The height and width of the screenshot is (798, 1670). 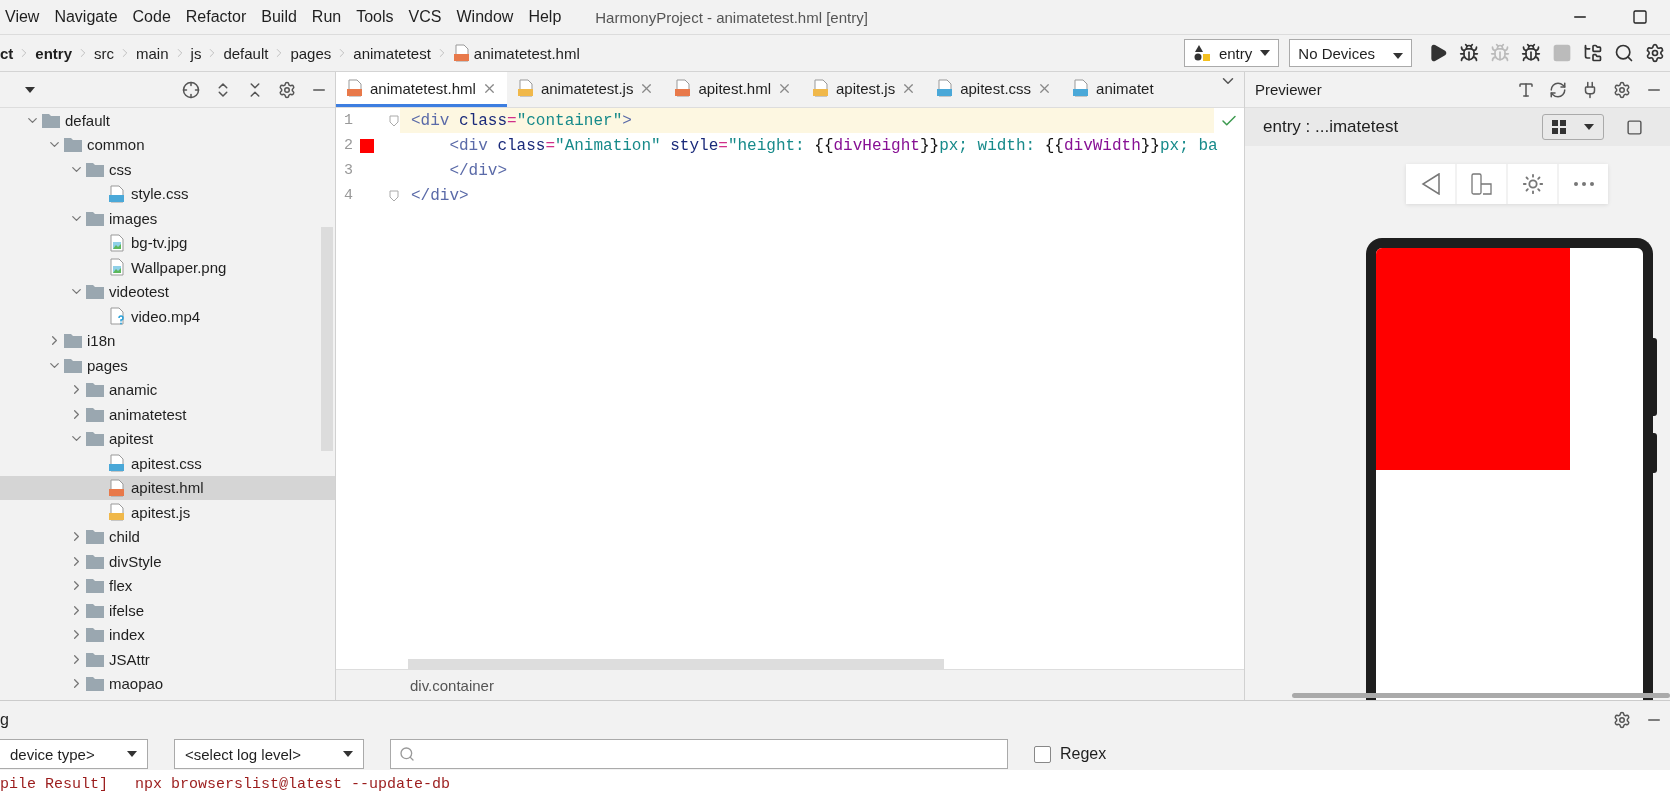 I want to click on tree-item: flex, so click(x=167, y=585).